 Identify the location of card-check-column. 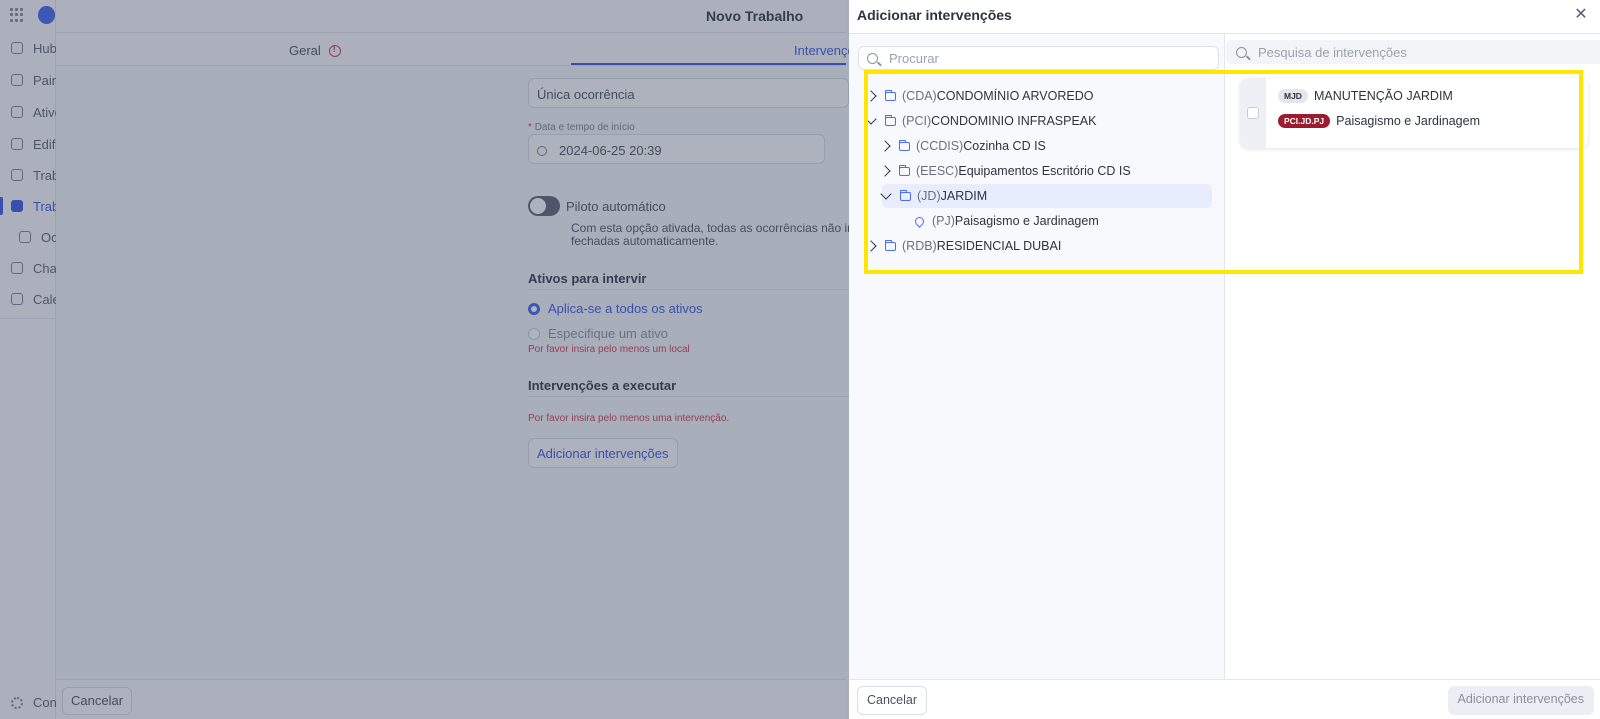
(1253, 113).